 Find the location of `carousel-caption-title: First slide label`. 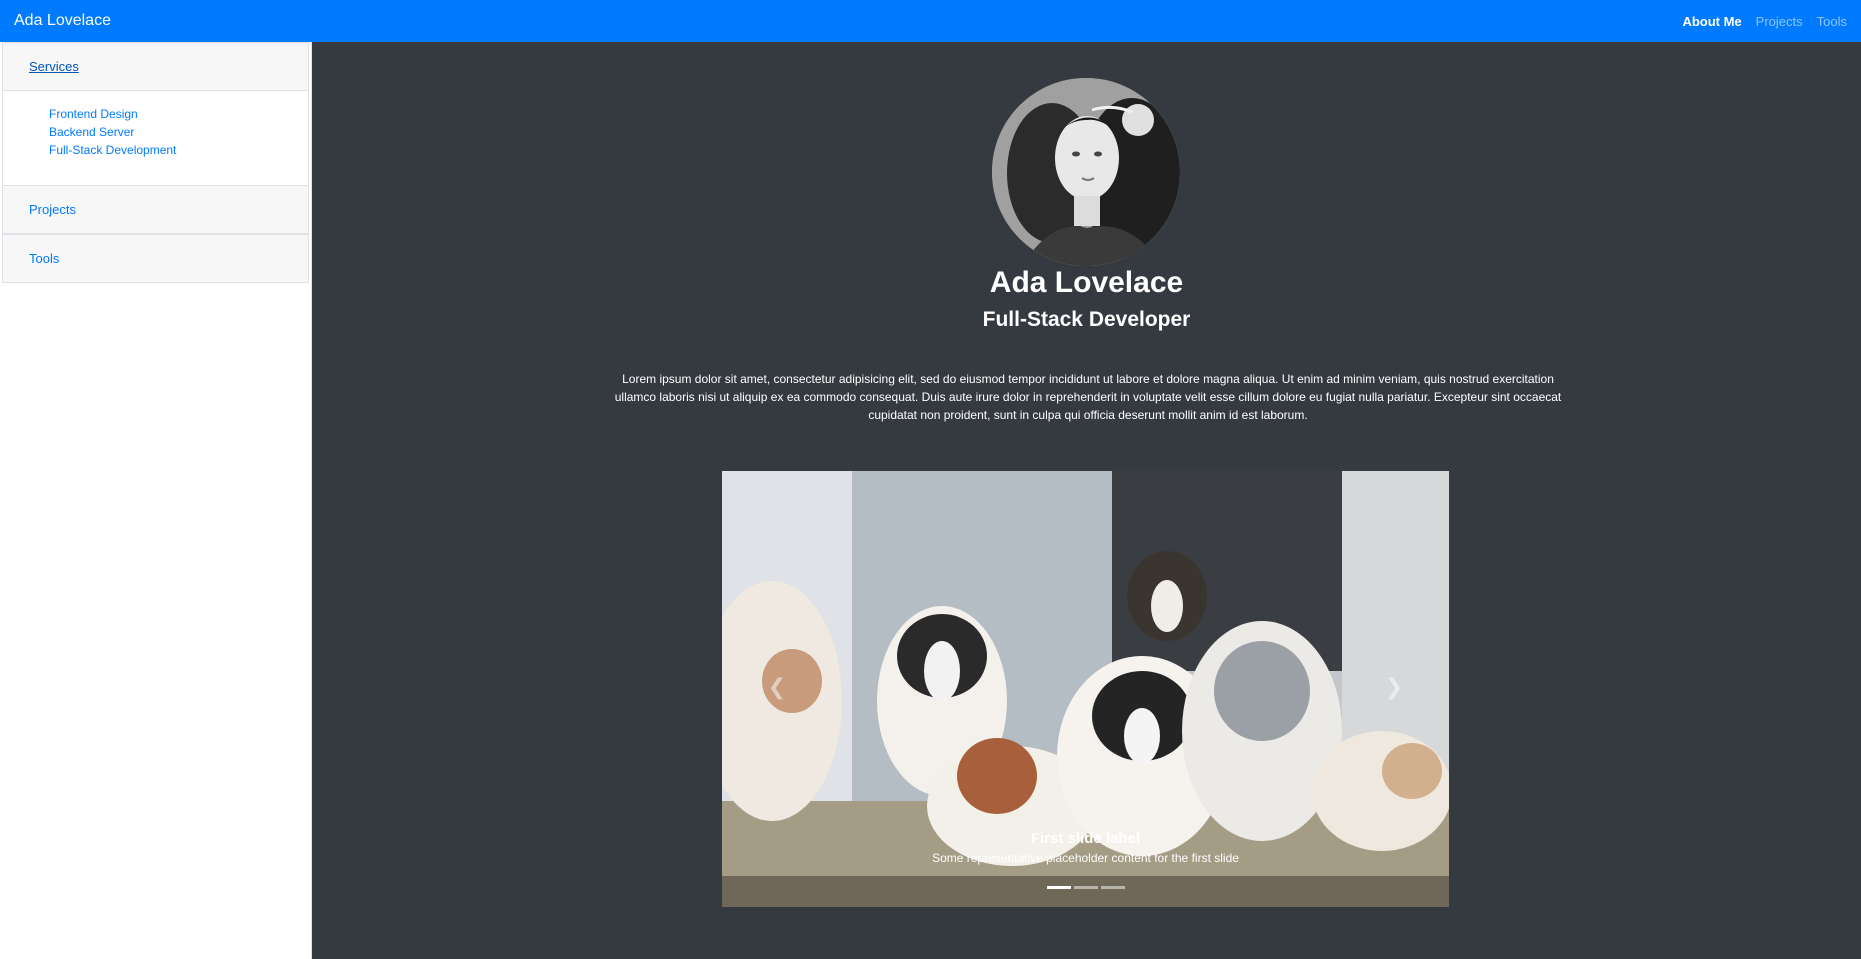

carousel-caption-title: First slide label is located at coordinates (1085, 838).